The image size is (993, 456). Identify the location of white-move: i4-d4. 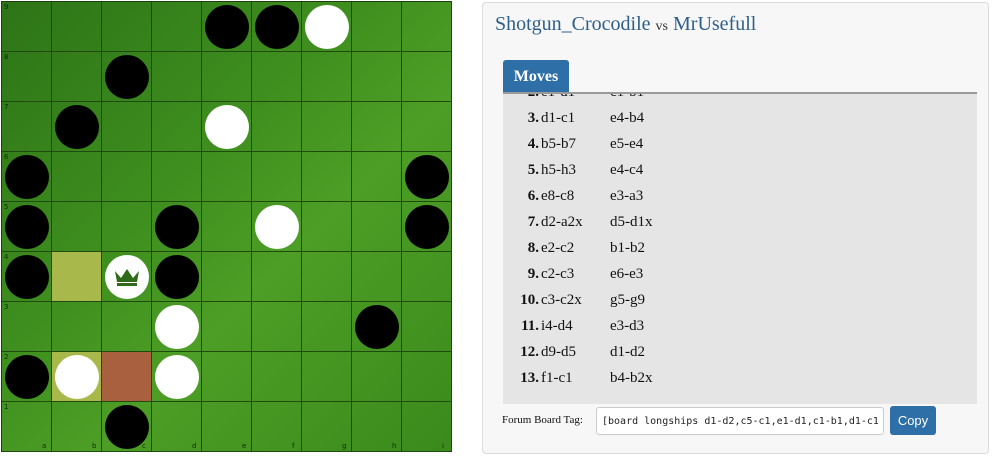
(557, 326).